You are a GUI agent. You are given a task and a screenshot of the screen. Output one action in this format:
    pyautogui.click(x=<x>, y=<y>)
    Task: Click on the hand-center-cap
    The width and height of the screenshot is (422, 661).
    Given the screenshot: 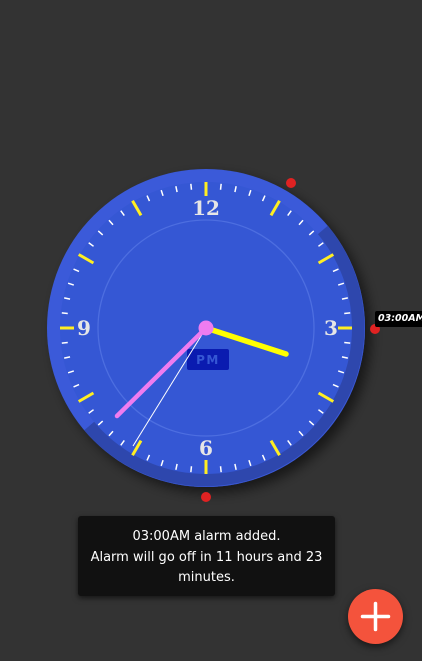 What is the action you would take?
    pyautogui.click(x=206, y=328)
    